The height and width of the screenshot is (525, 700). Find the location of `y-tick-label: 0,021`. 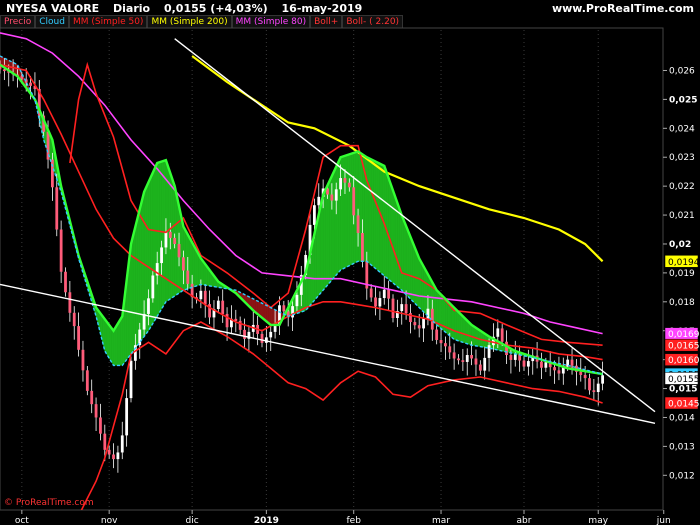

y-tick-label: 0,021 is located at coordinates (682, 216).